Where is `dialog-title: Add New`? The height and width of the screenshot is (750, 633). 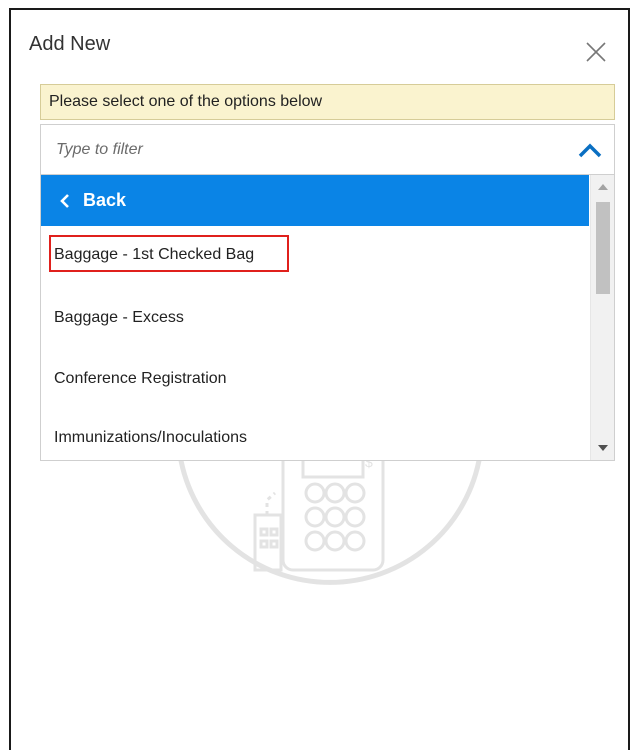
dialog-title: Add New is located at coordinates (70, 44).